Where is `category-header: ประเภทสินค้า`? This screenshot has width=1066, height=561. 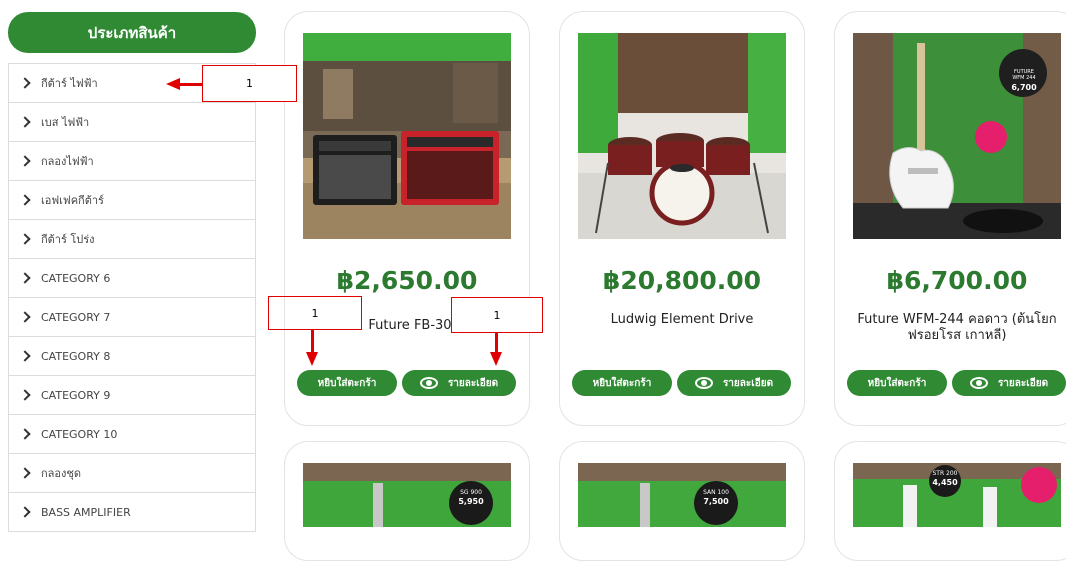
category-header: ประเภทสินค้า is located at coordinates (132, 32).